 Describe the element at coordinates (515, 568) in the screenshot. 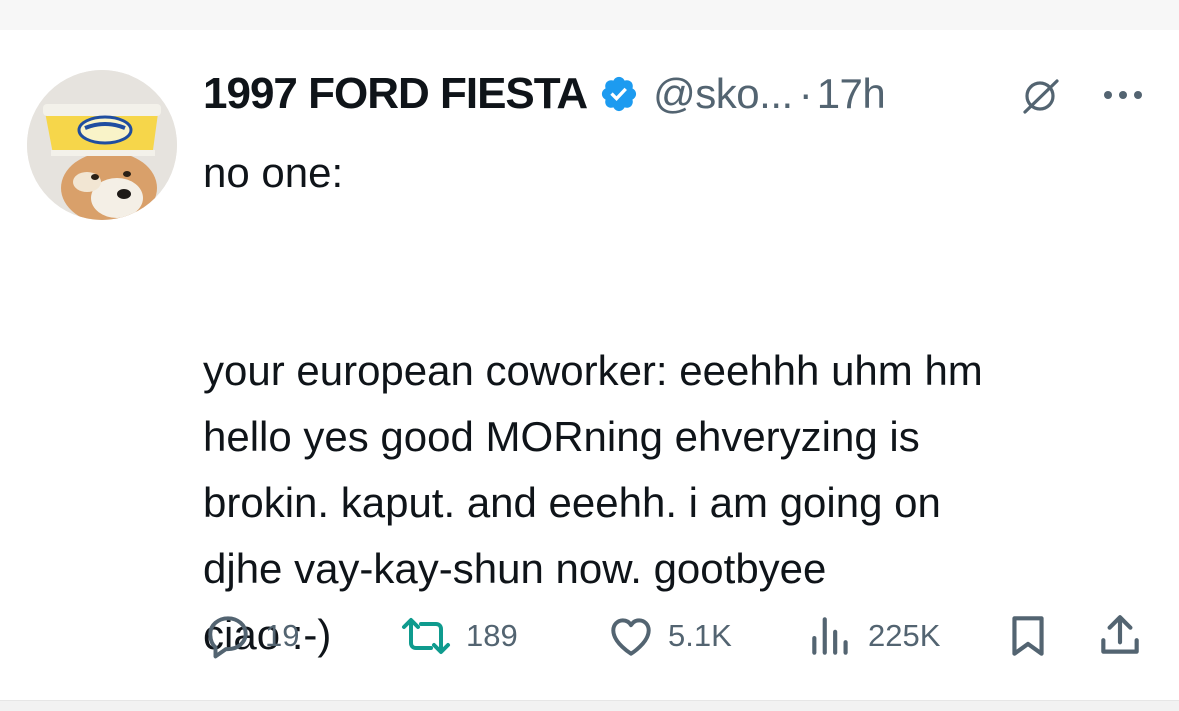

I see `tweet-text-line: djhe vay-kay-shun now. gootbyee` at that location.